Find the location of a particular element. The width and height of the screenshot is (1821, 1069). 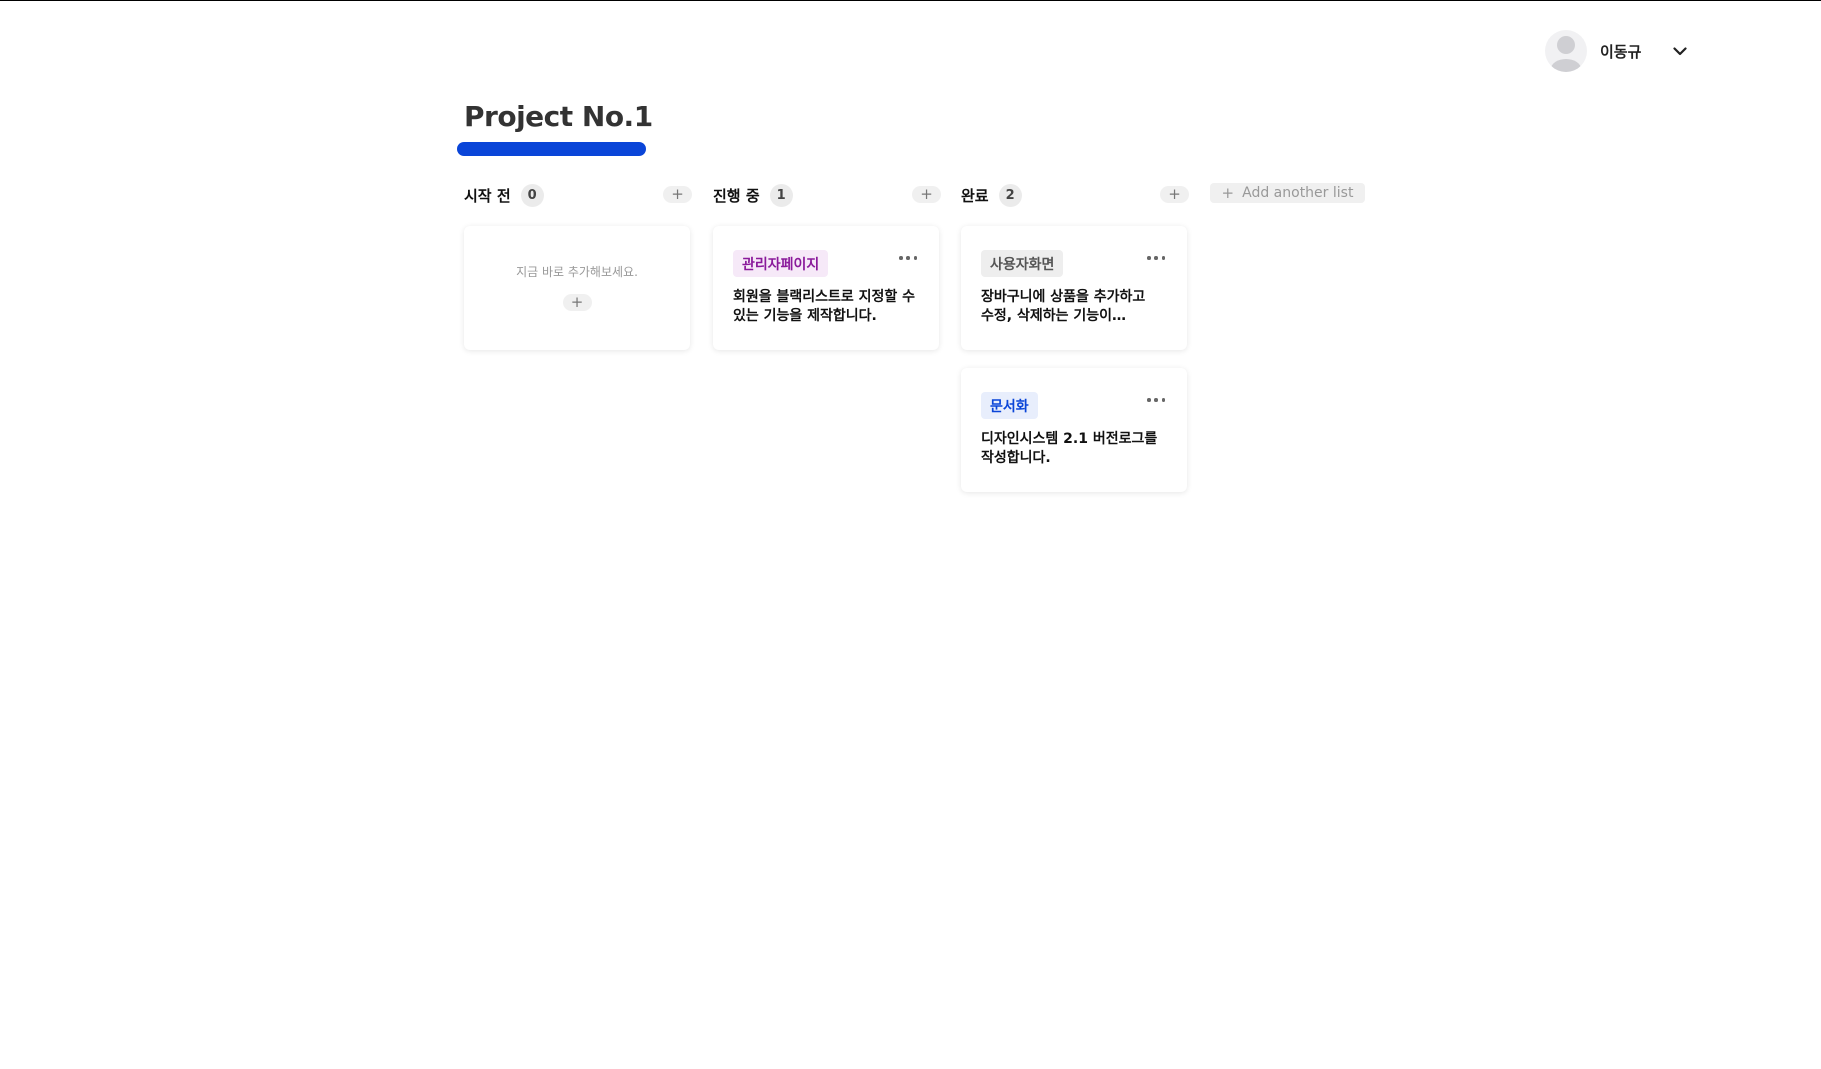

task-card: 관리자페이지 회원을 블랙리스트로 지정할 수 있는 기능을 제작합니다. is located at coordinates (826, 288).